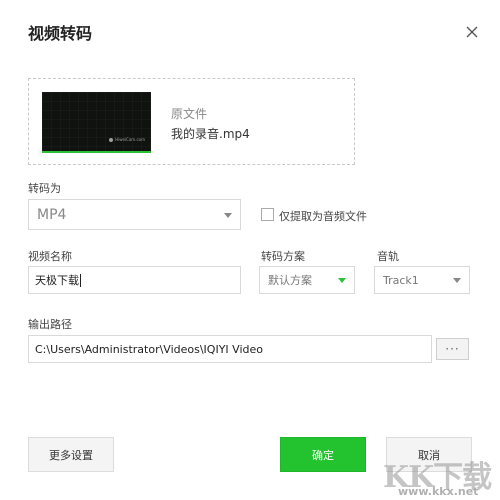 Image resolution: width=500 pixels, height=500 pixels. Describe the element at coordinates (134, 280) in the screenshot. I see `video-name-input: 天极下载` at that location.